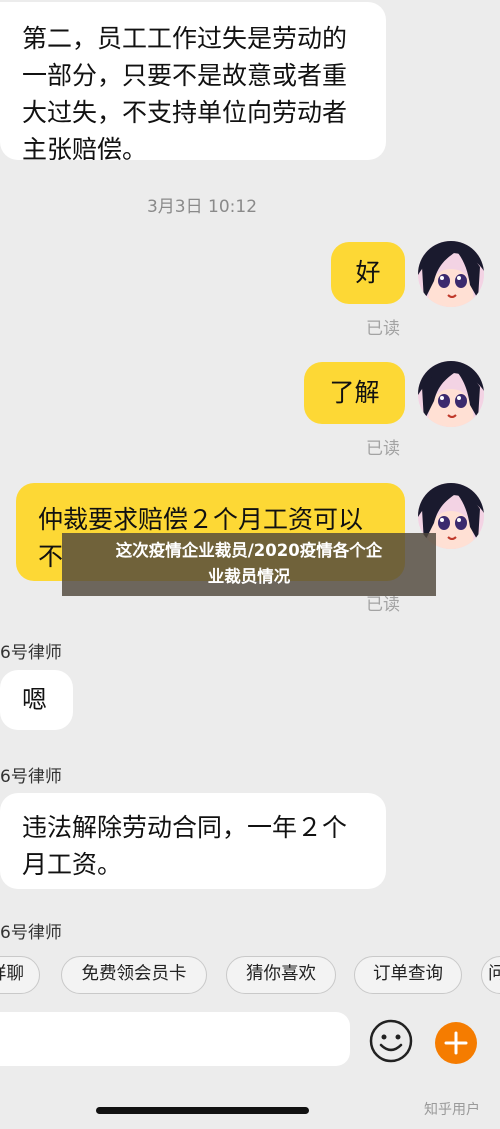  What do you see at coordinates (249, 576) in the screenshot?
I see `overlay-title-line: 业裁员情况` at bounding box center [249, 576].